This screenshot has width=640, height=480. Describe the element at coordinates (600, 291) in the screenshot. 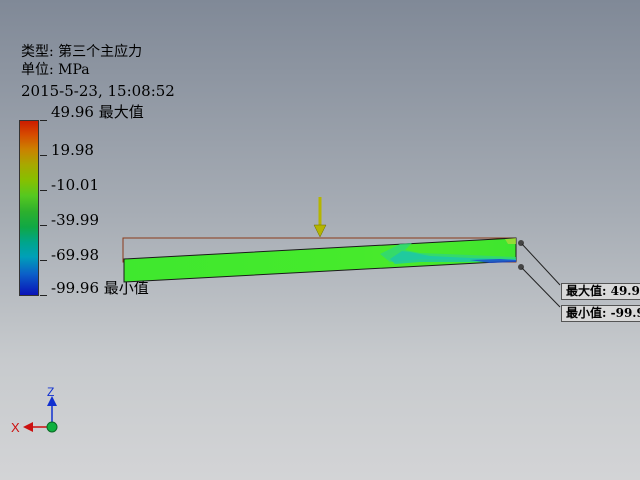

I see `max-value-probe: 最大值: 49.9` at that location.